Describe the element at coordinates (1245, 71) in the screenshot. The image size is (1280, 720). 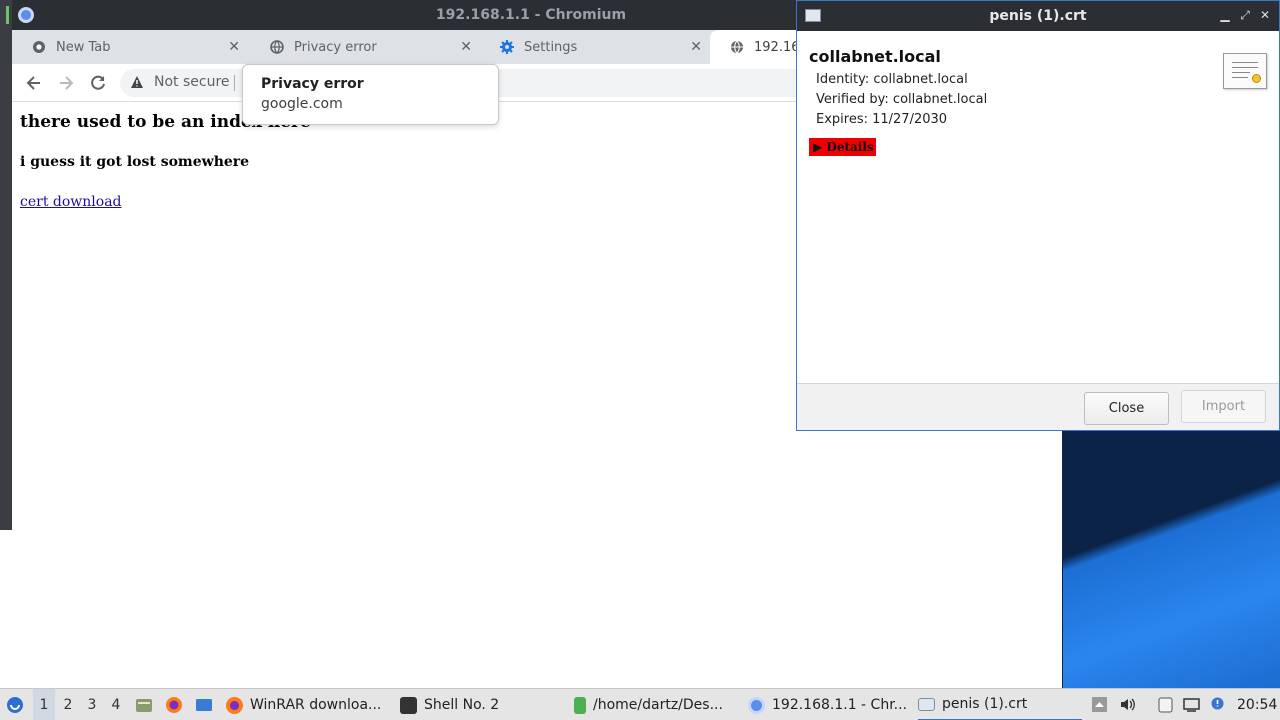
I see `certificate-icon` at that location.